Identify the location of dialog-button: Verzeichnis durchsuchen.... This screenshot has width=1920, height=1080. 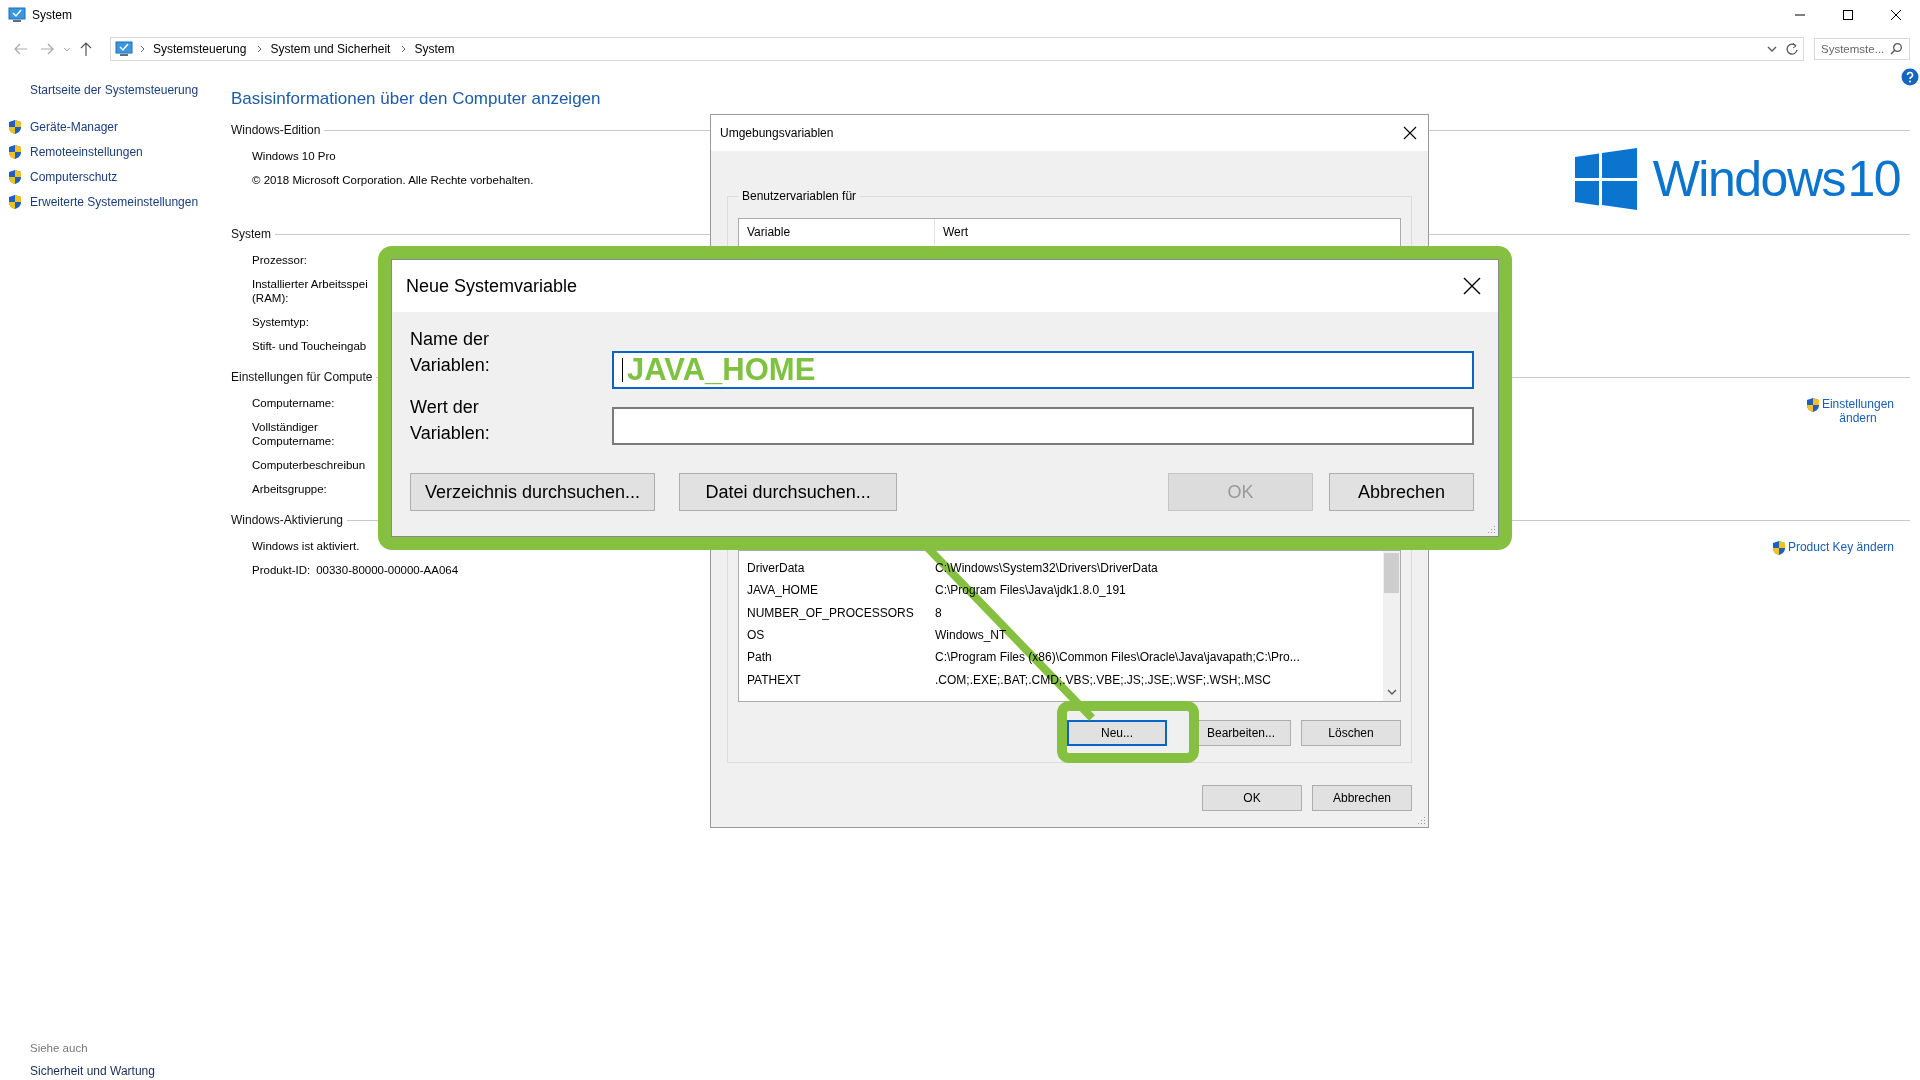
(533, 492).